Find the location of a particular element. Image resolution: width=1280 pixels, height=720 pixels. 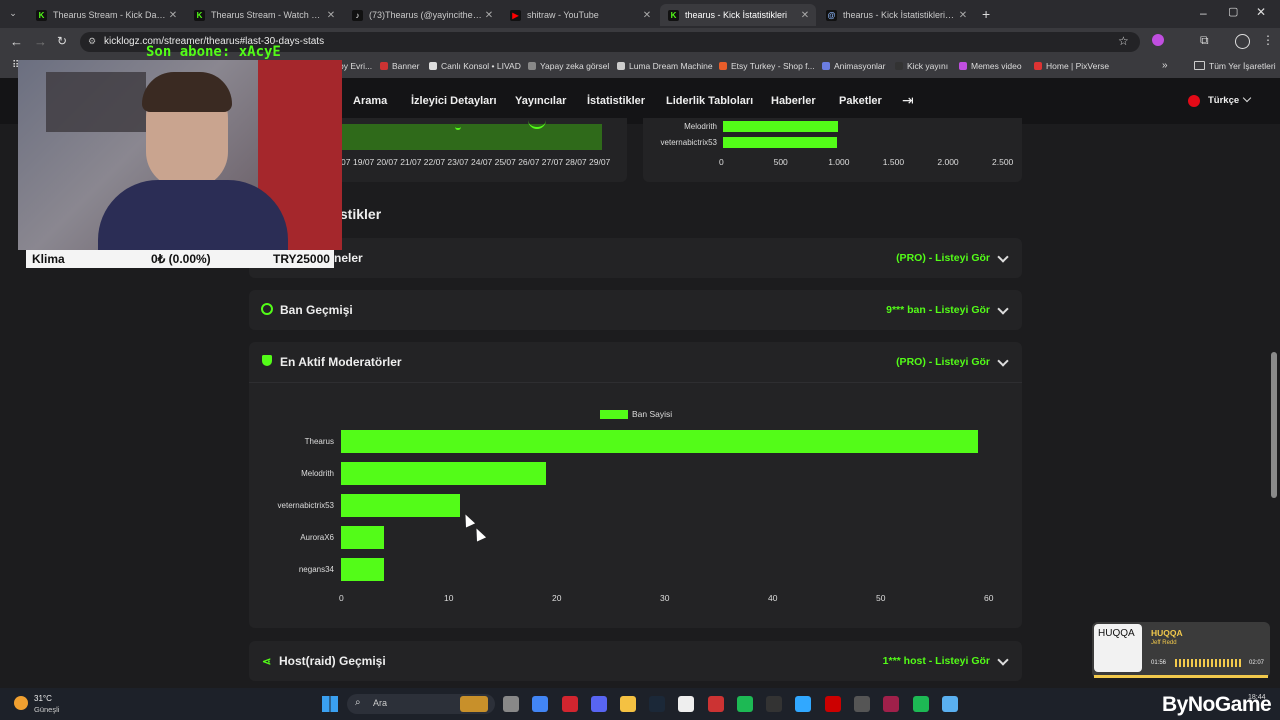

red-app-icon is located at coordinates (833, 704).